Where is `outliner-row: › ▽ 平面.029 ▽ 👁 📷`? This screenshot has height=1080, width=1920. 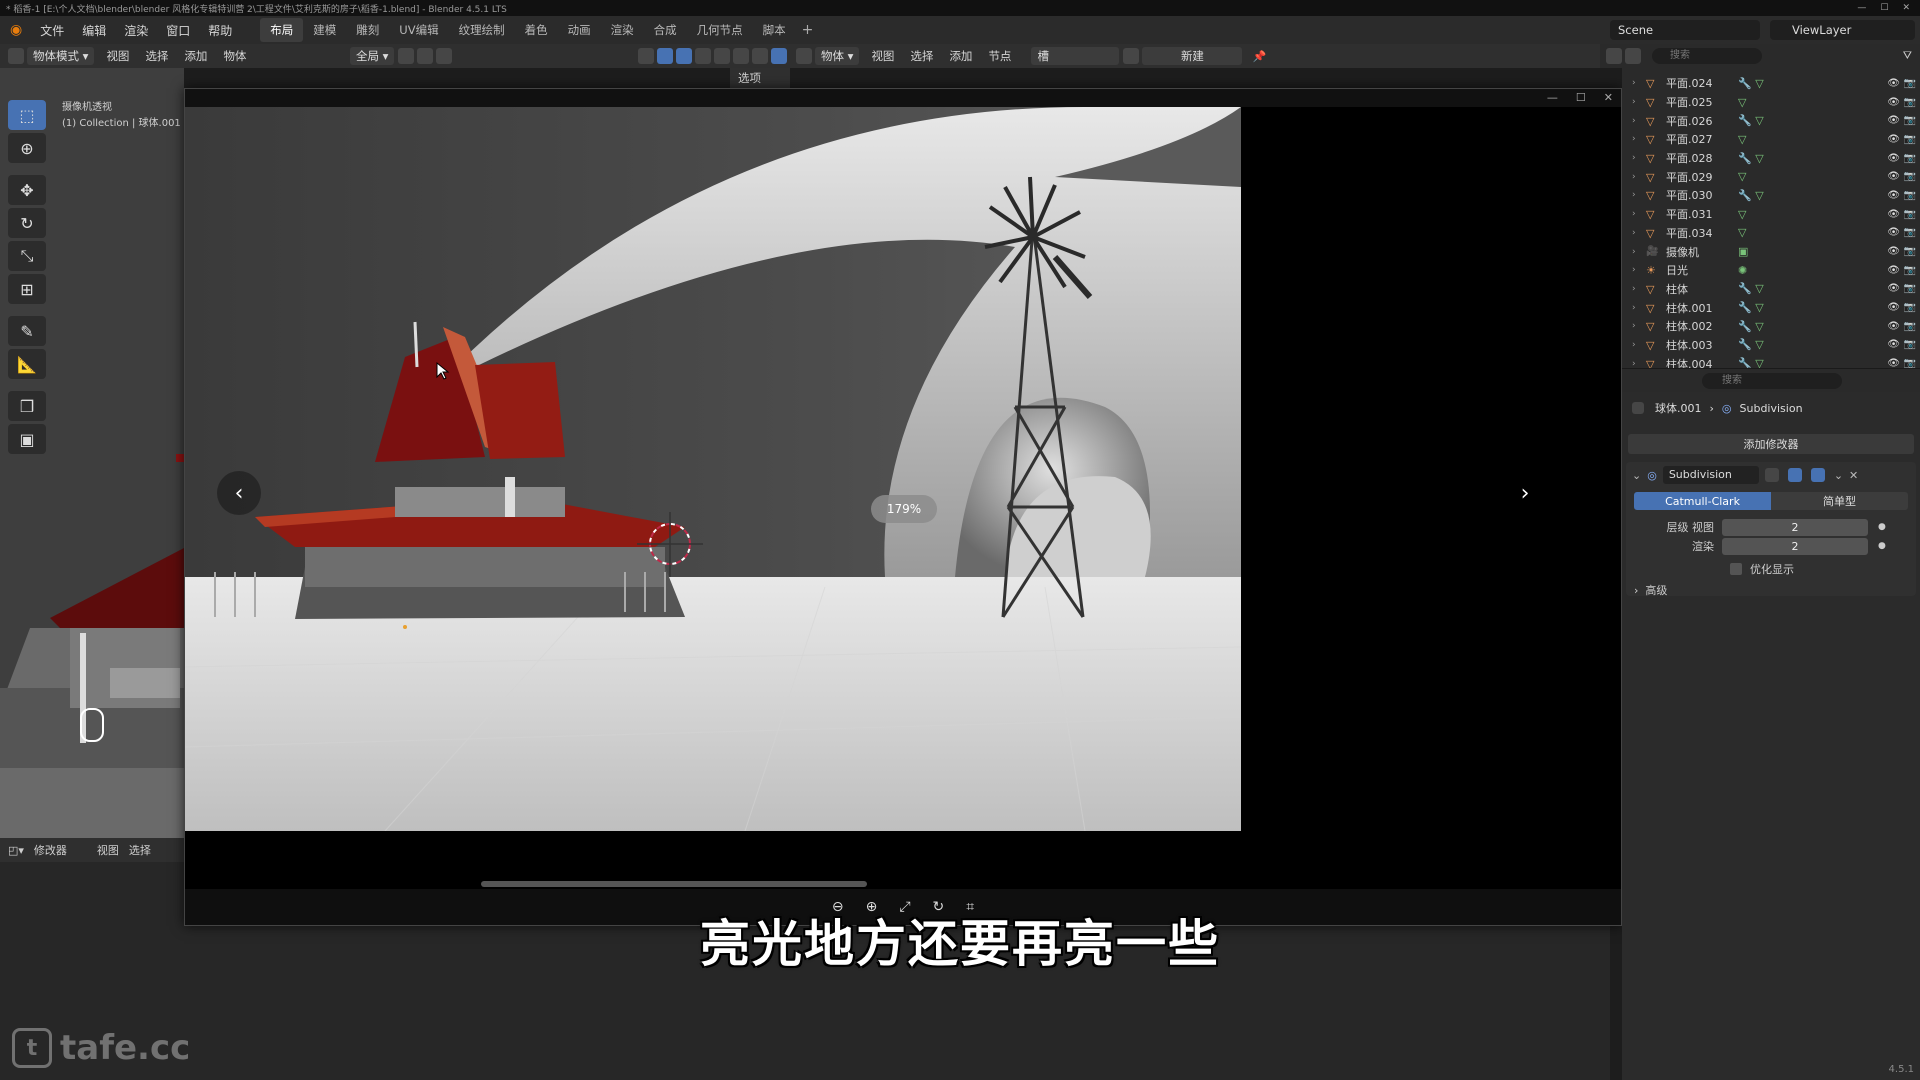
outliner-row: › ▽ 平面.029 ▽ 👁 📷 is located at coordinates (1771, 176).